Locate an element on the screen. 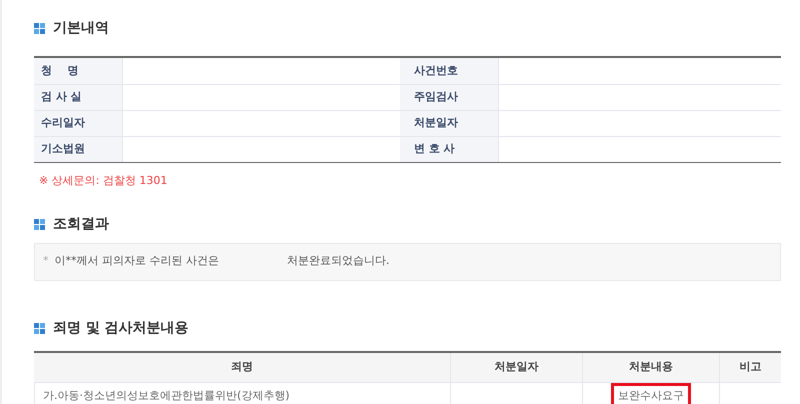 This screenshot has height=404, width=800. column-header: 처분일자 is located at coordinates (517, 367).